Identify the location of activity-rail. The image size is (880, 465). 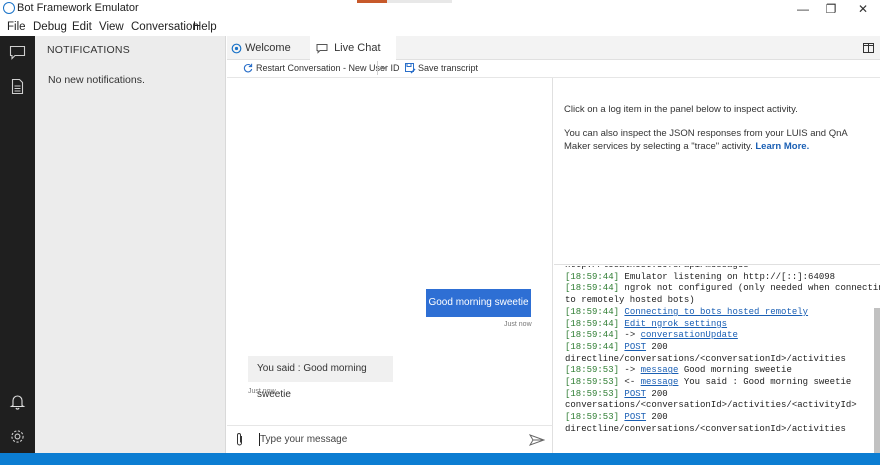
(17, 244).